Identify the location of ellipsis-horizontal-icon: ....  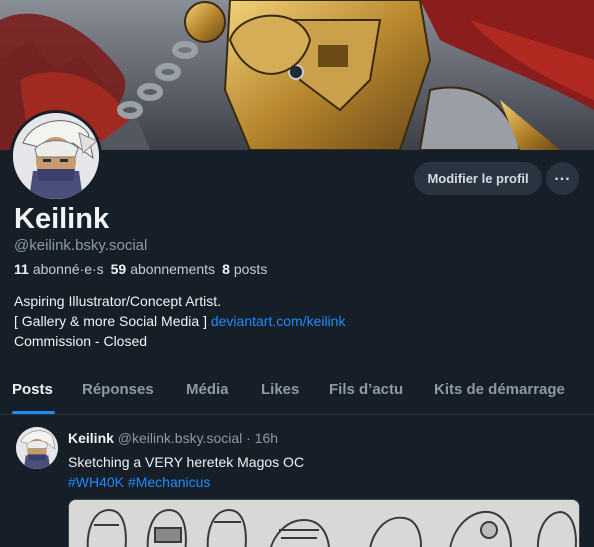
(562, 175).